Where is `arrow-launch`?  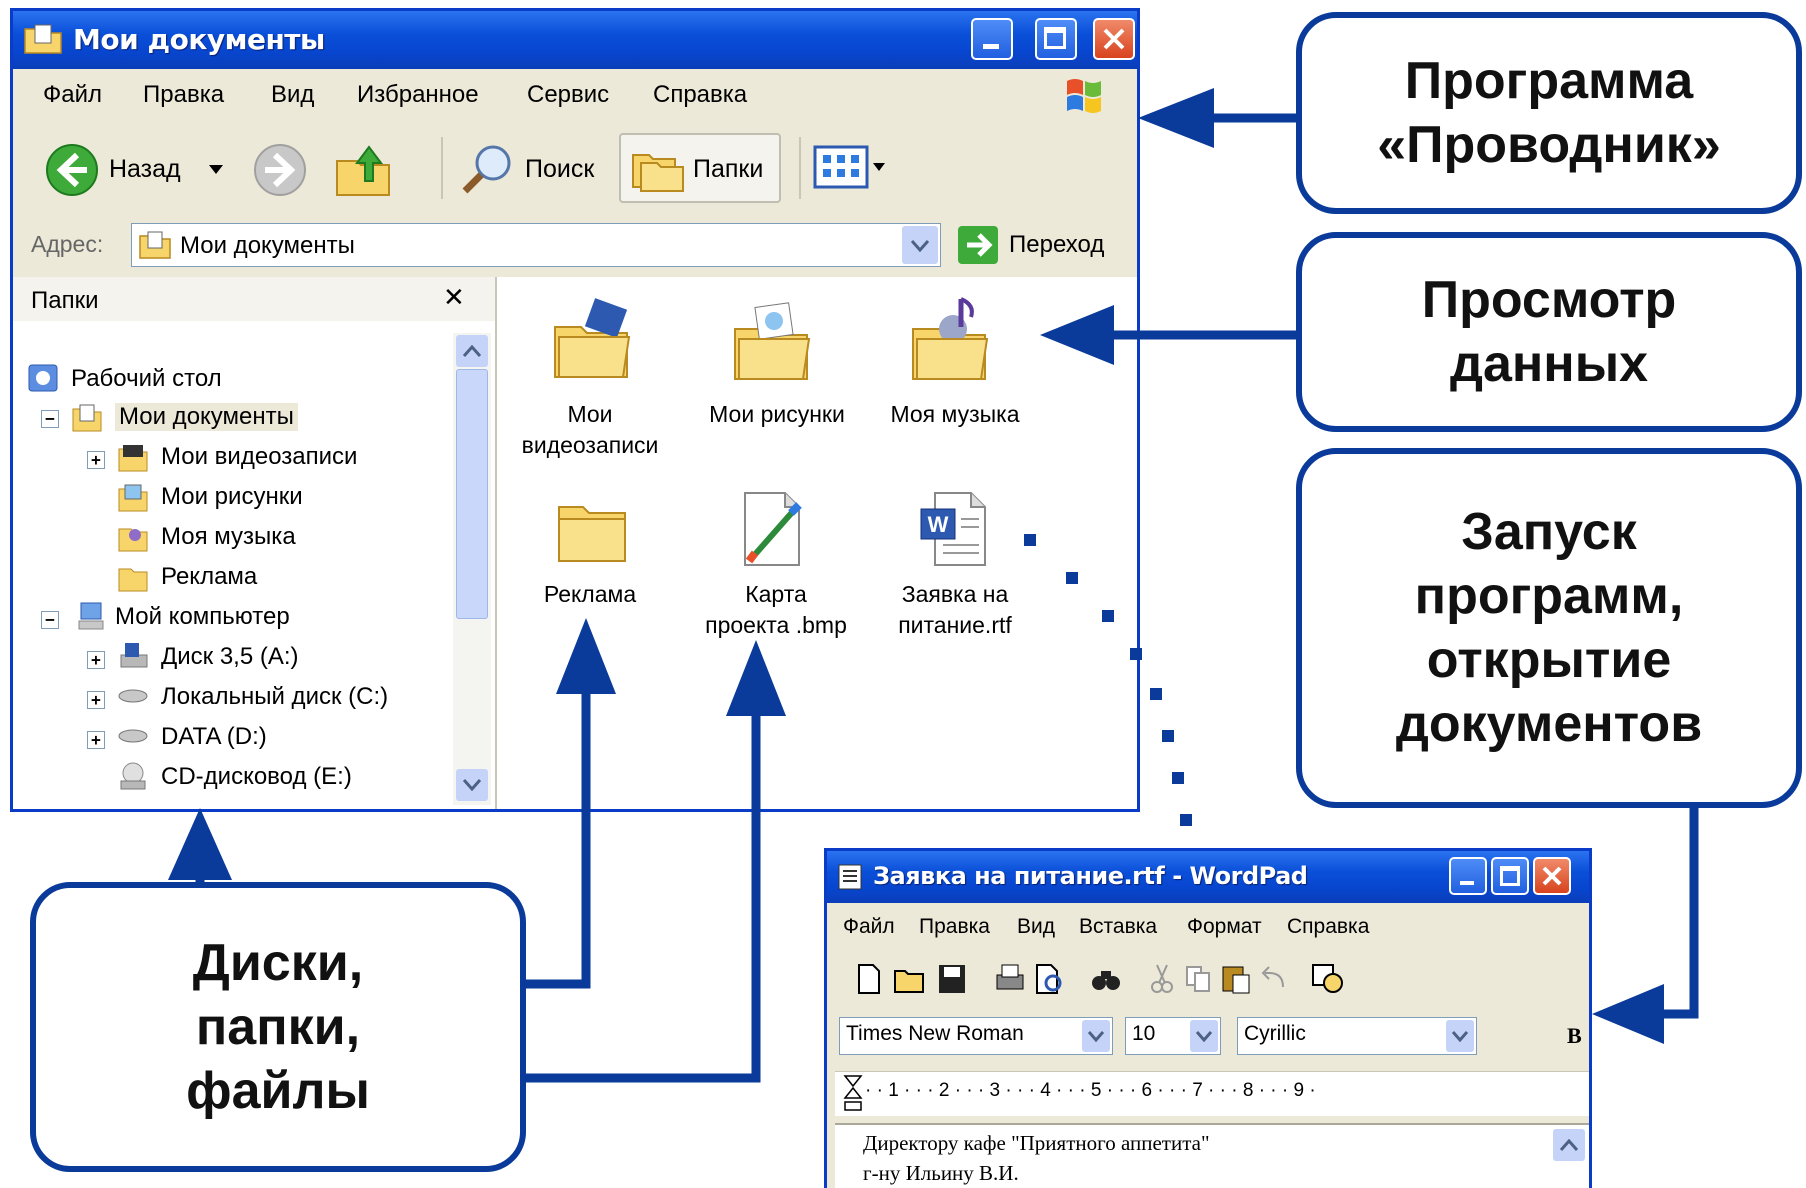 arrow-launch is located at coordinates (1679, 910).